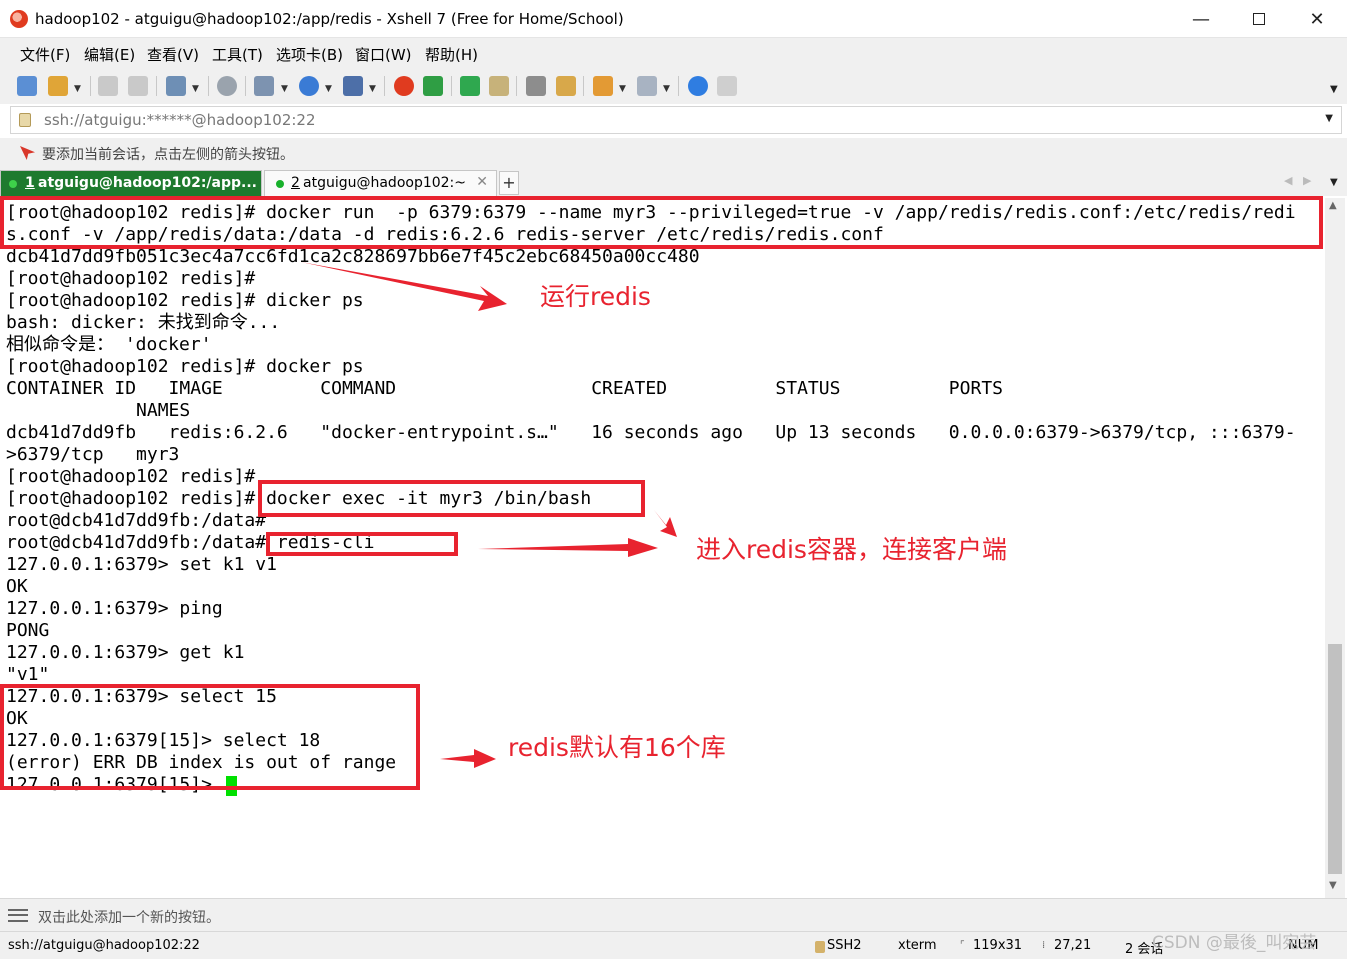  Describe the element at coordinates (673, 914) in the screenshot. I see `quick-command-bar: 双击此处添加一个新的按钮。` at that location.